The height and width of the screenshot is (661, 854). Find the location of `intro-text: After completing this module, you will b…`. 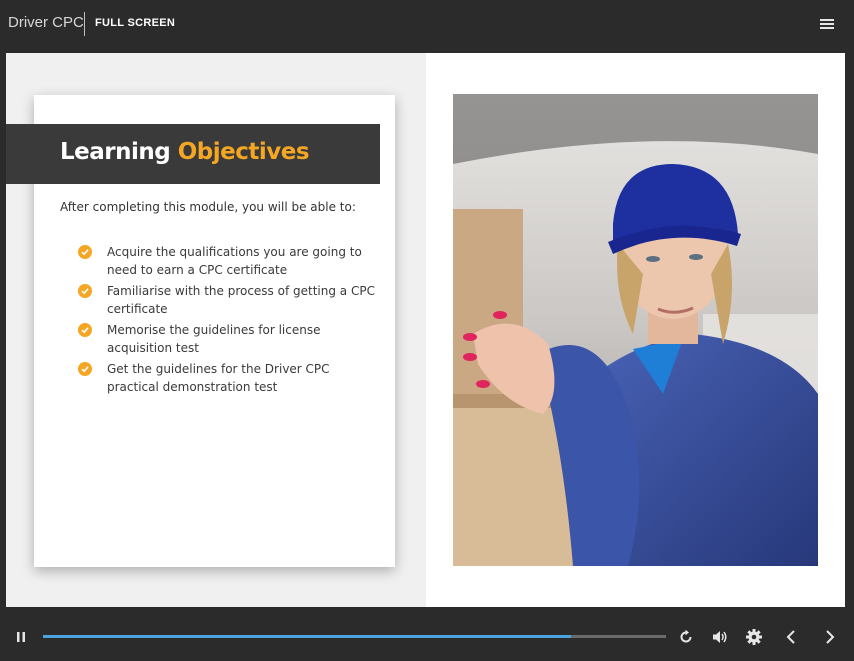

intro-text: After completing this module, you will b… is located at coordinates (208, 207).